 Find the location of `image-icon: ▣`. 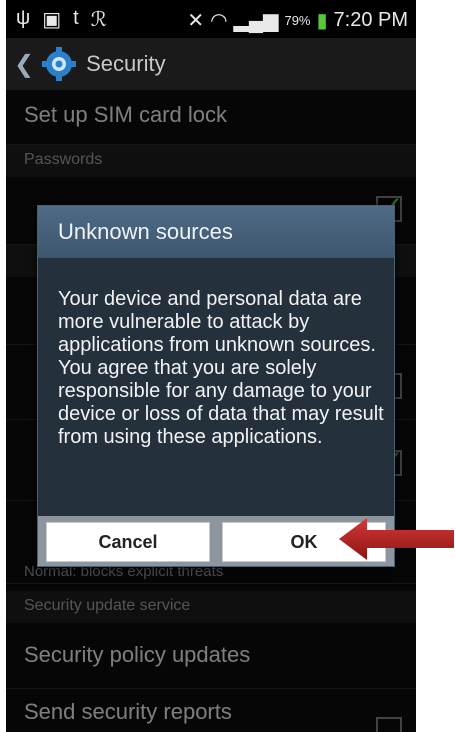

image-icon: ▣ is located at coordinates (52, 20).